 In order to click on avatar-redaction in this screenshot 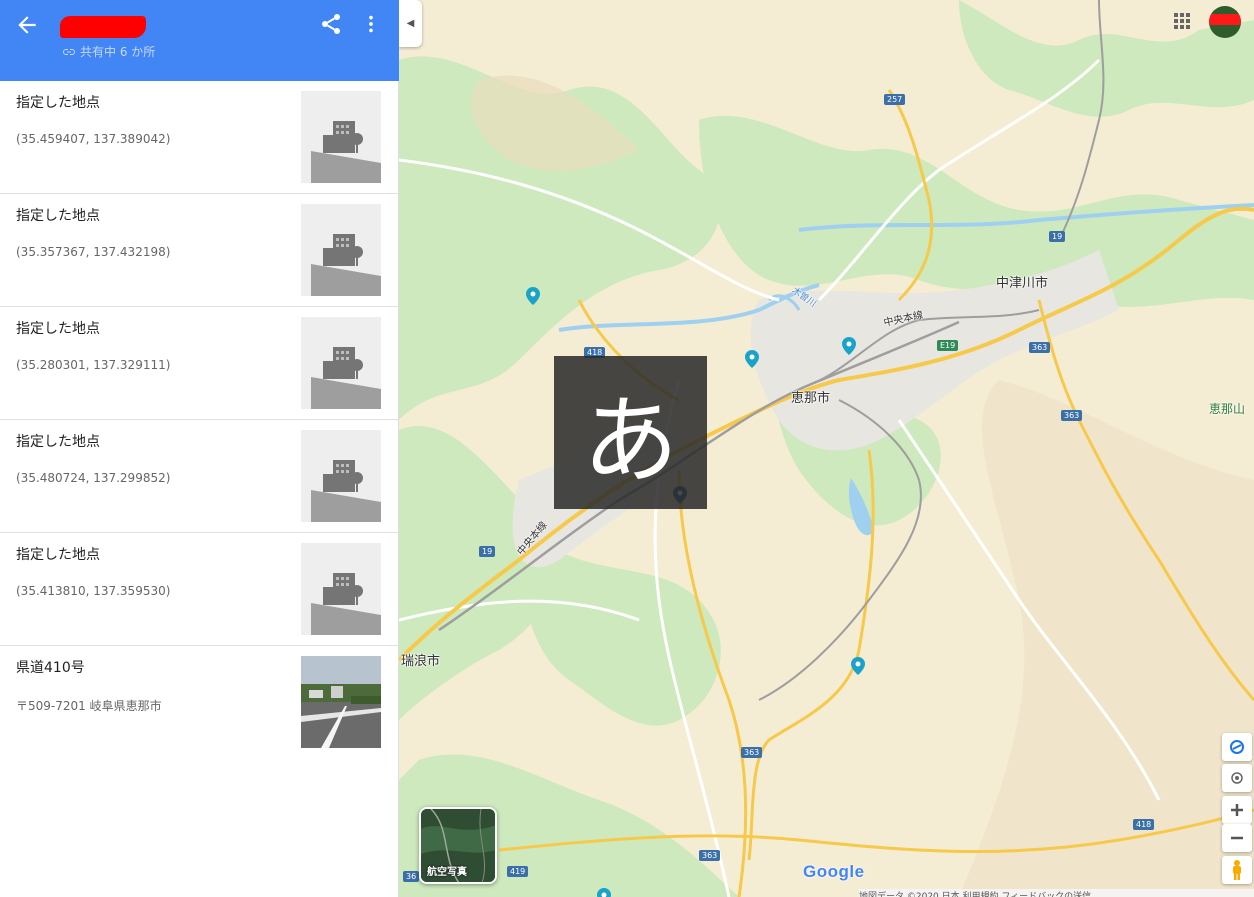, I will do `click(1225, 19)`.